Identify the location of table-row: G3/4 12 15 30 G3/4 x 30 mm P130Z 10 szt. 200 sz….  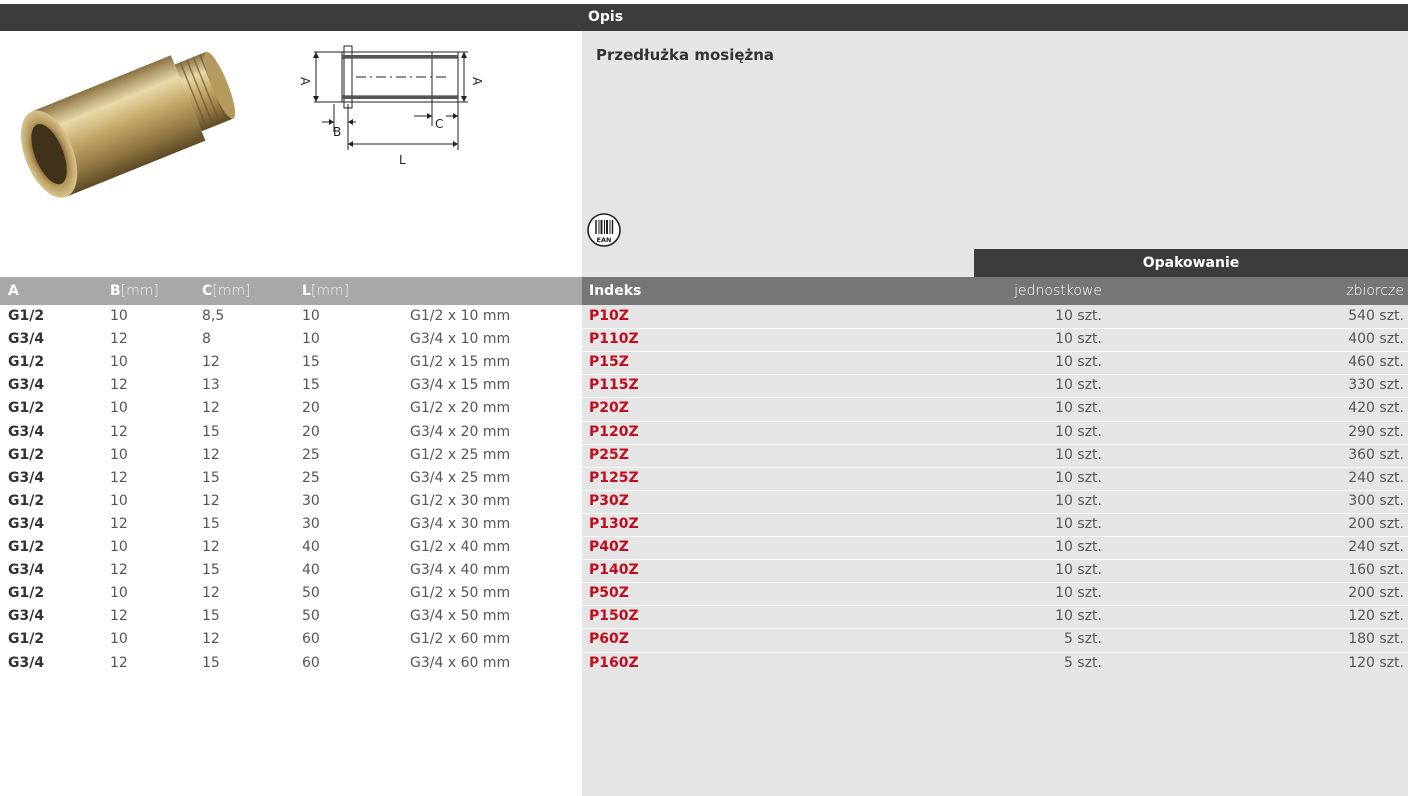
(704, 524).